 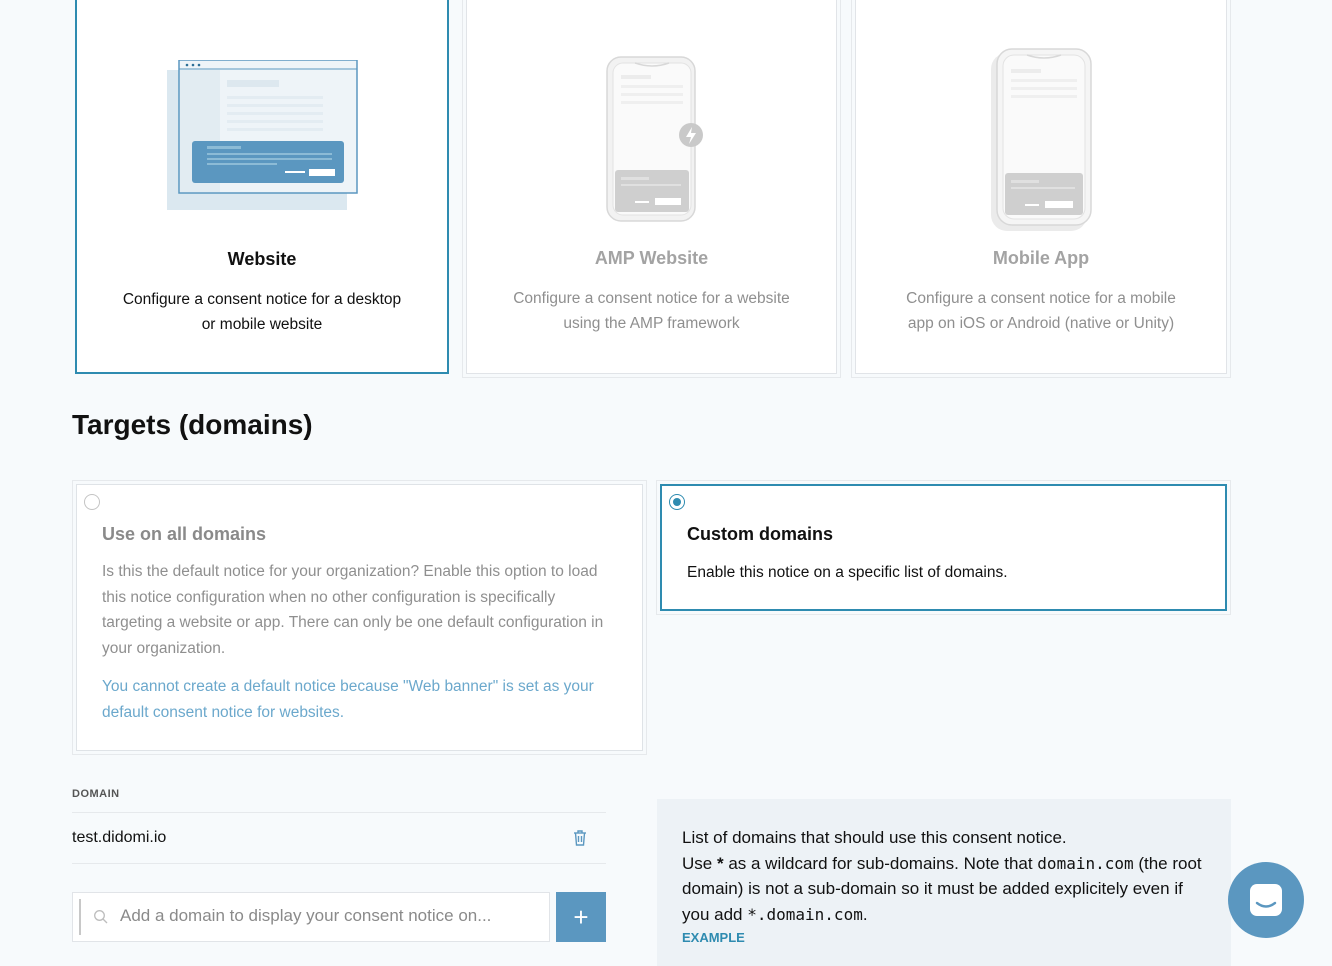 What do you see at coordinates (262, 259) in the screenshot?
I see `type-title: Website` at bounding box center [262, 259].